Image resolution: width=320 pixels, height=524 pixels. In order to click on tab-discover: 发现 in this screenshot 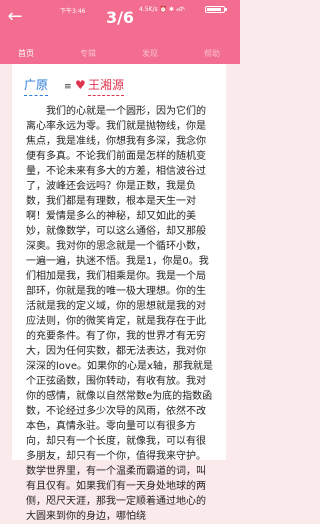, I will do `click(150, 53)`.